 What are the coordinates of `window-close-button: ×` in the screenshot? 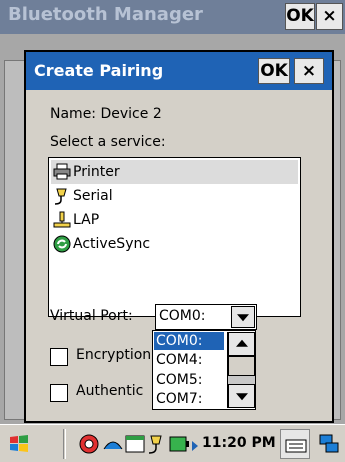 It's located at (329, 16).